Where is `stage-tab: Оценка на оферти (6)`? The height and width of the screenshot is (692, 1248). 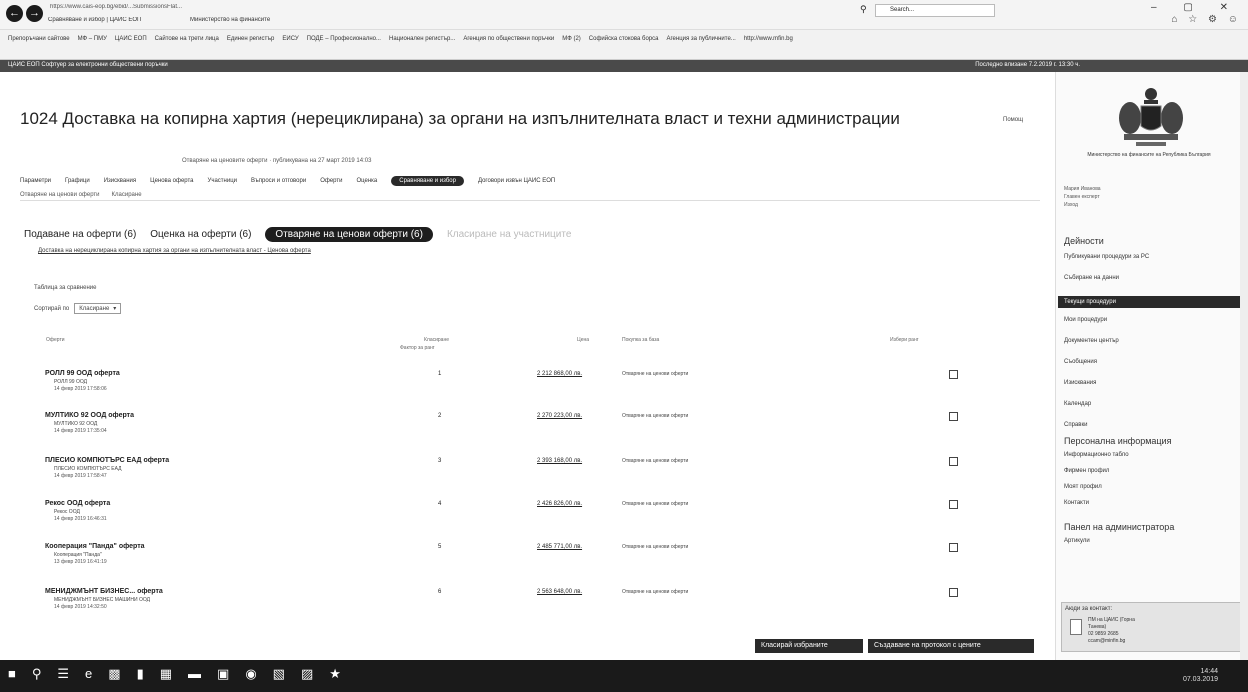 stage-tab: Оценка на оферти (6) is located at coordinates (200, 234).